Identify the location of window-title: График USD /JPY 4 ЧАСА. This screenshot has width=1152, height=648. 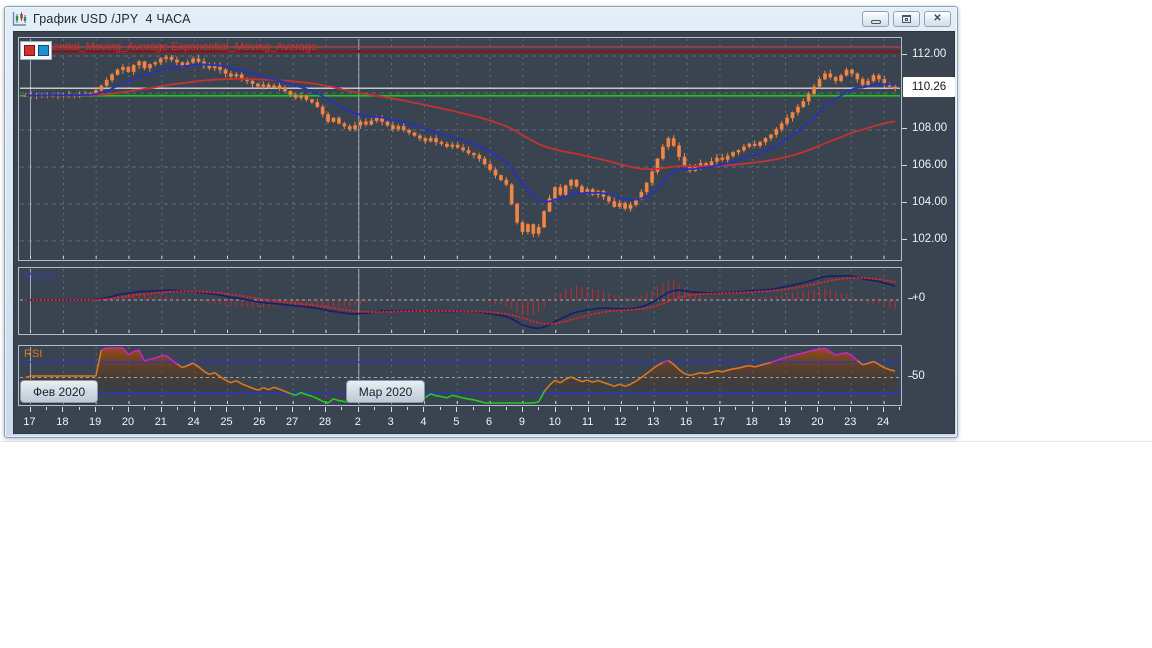
(112, 19).